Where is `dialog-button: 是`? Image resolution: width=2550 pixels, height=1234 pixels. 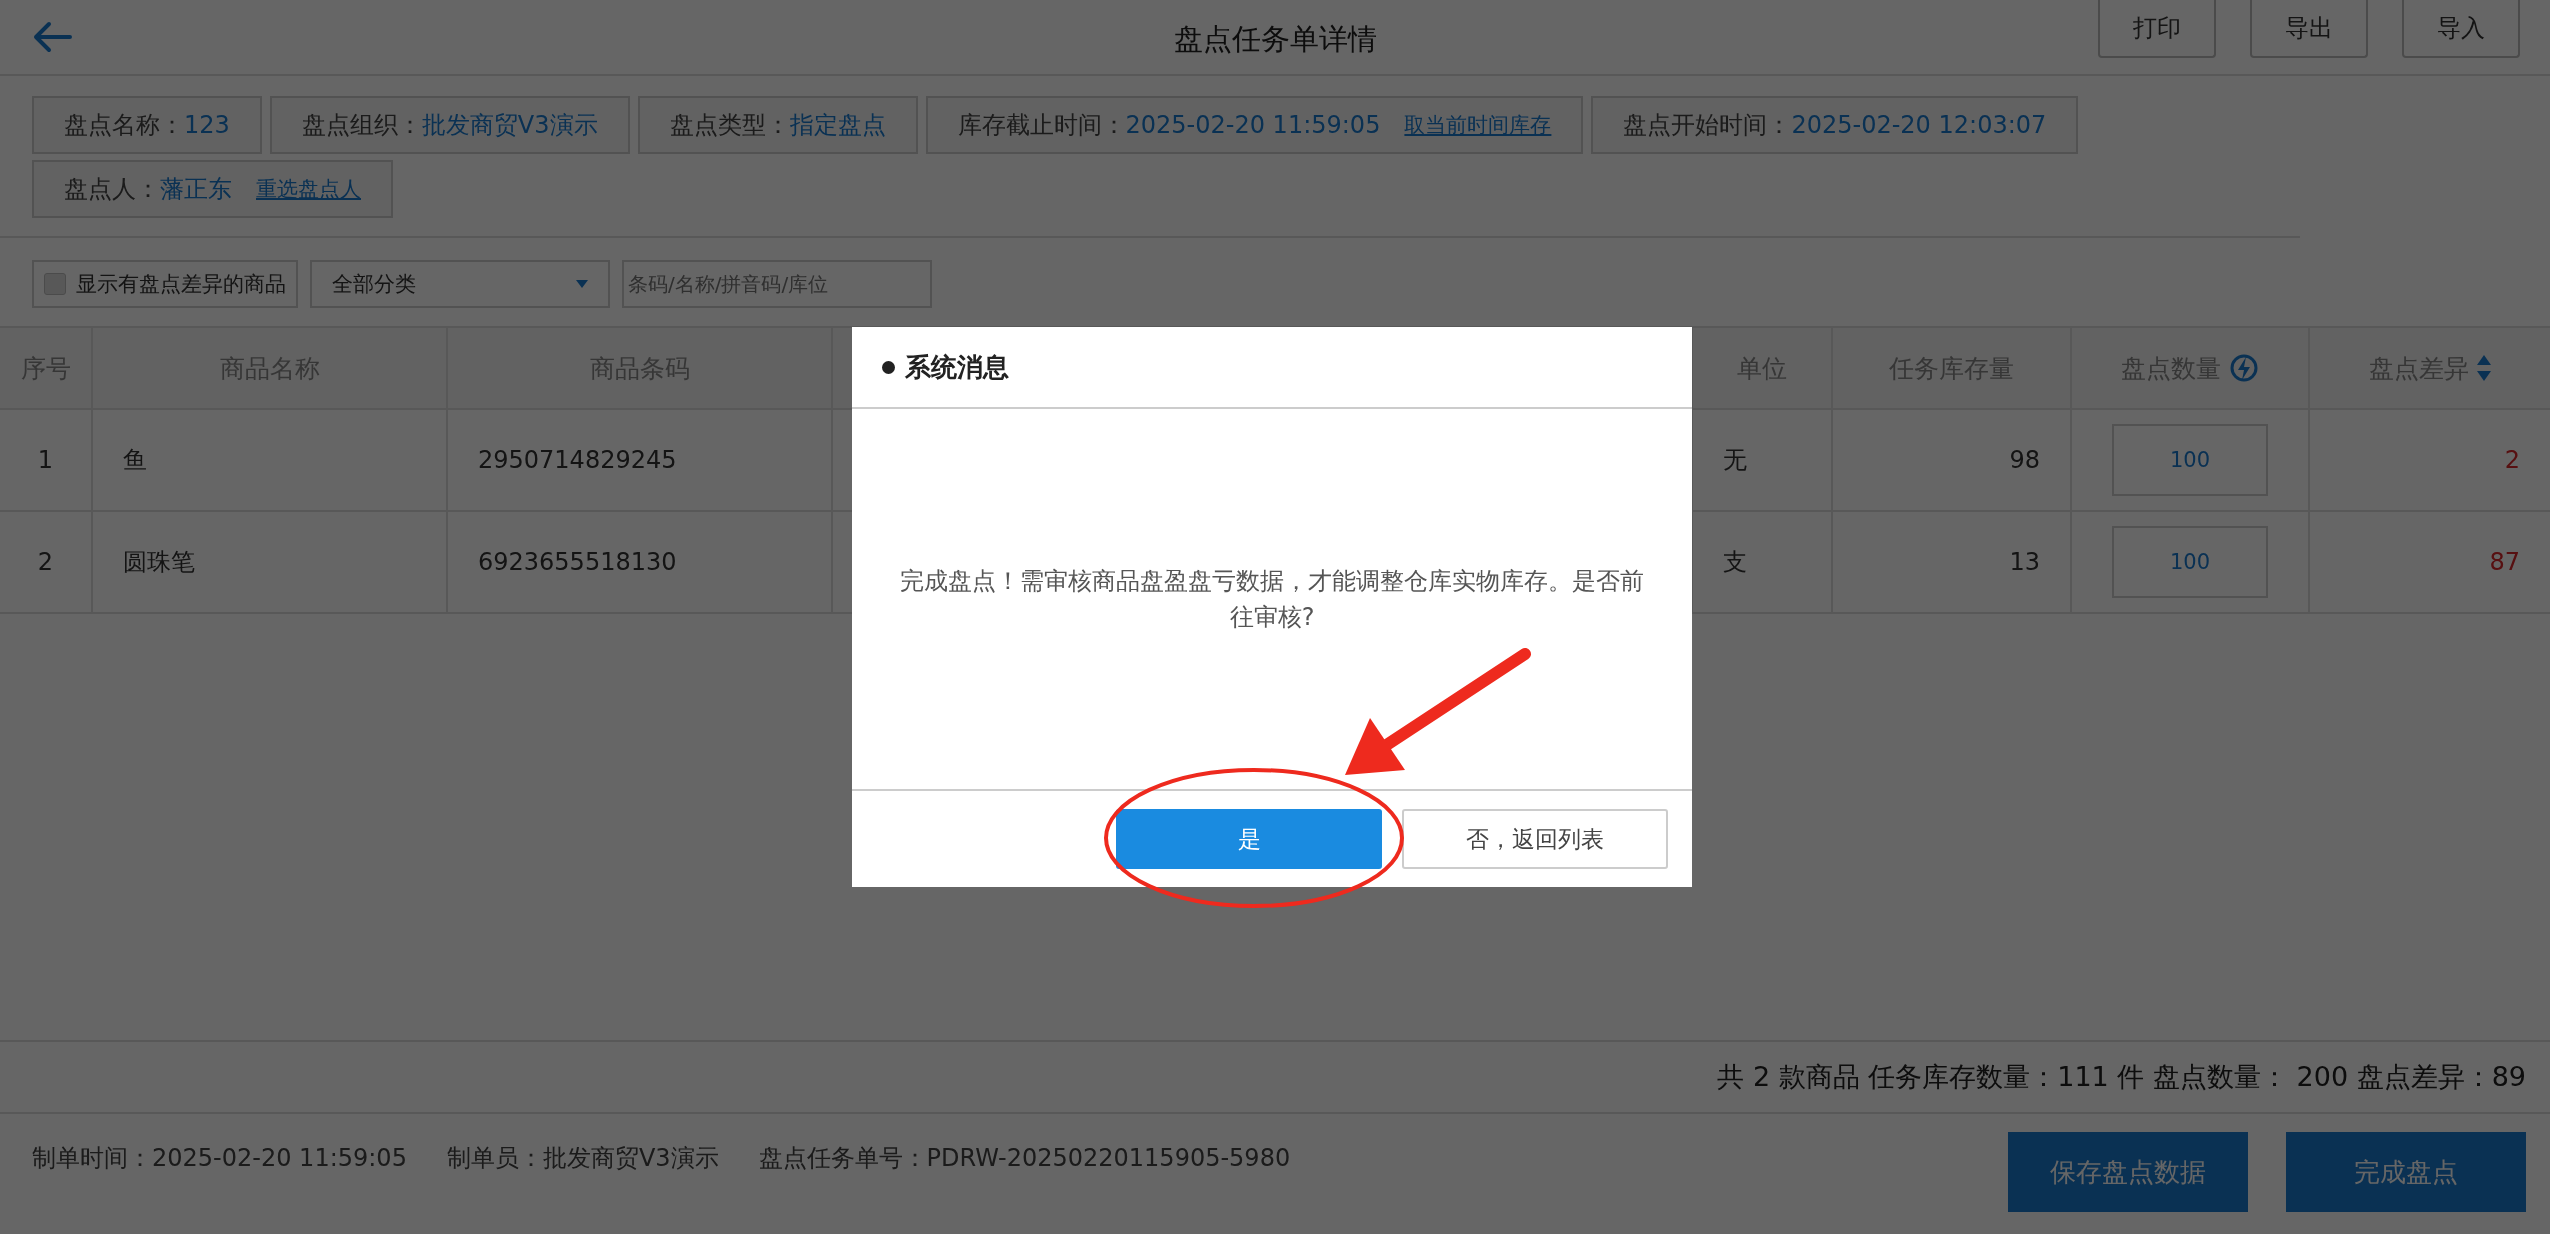 dialog-button: 是 is located at coordinates (1249, 839).